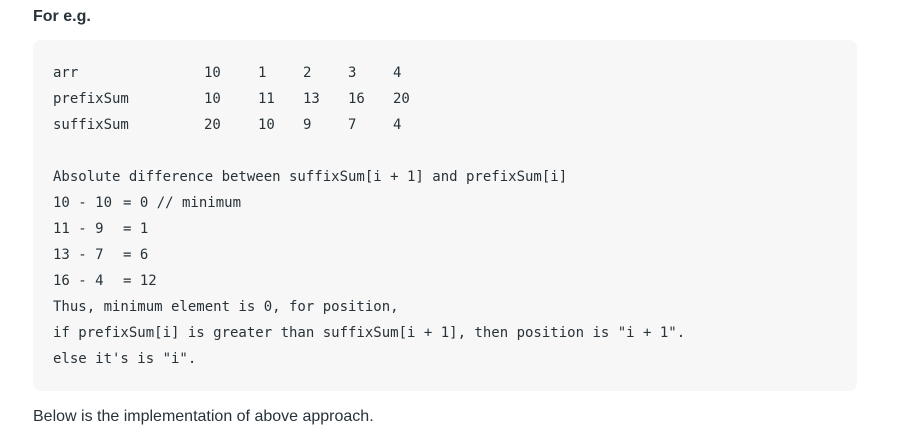 Image resolution: width=911 pixels, height=442 pixels. What do you see at coordinates (91, 125) in the screenshot?
I see `row-label: suffixSum` at bounding box center [91, 125].